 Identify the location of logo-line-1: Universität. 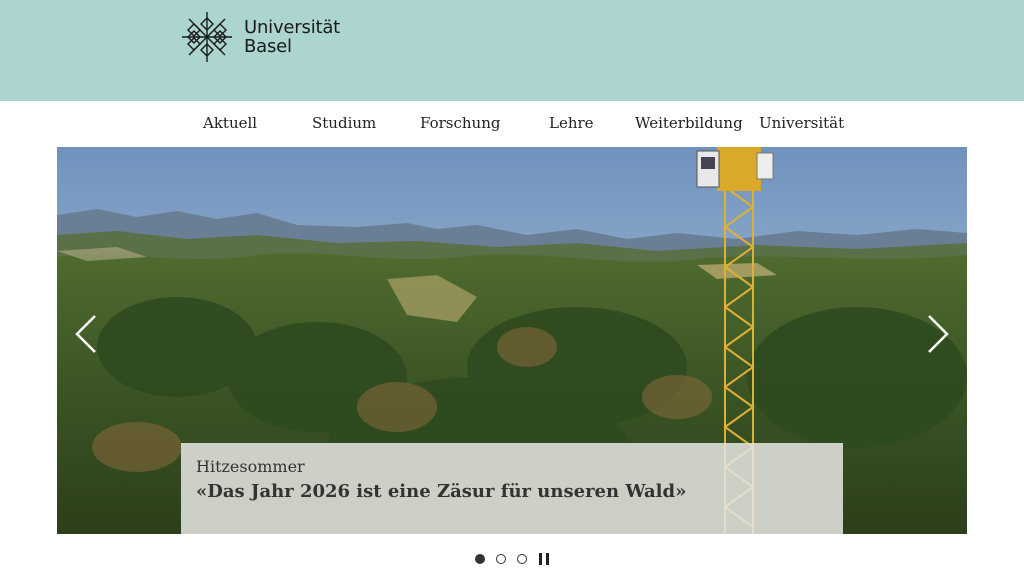
(292, 27).